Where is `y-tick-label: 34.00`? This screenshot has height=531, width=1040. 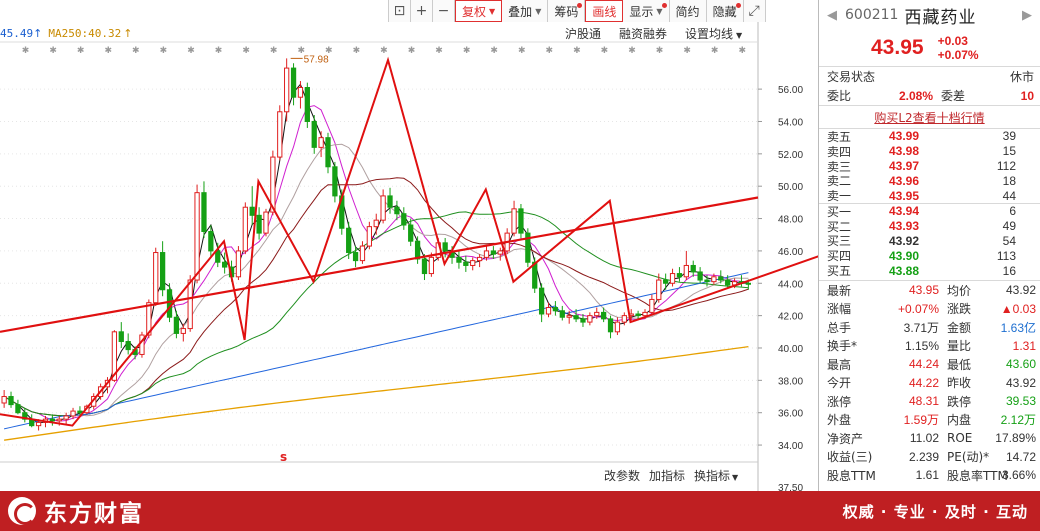 y-tick-label: 34.00 is located at coordinates (790, 446).